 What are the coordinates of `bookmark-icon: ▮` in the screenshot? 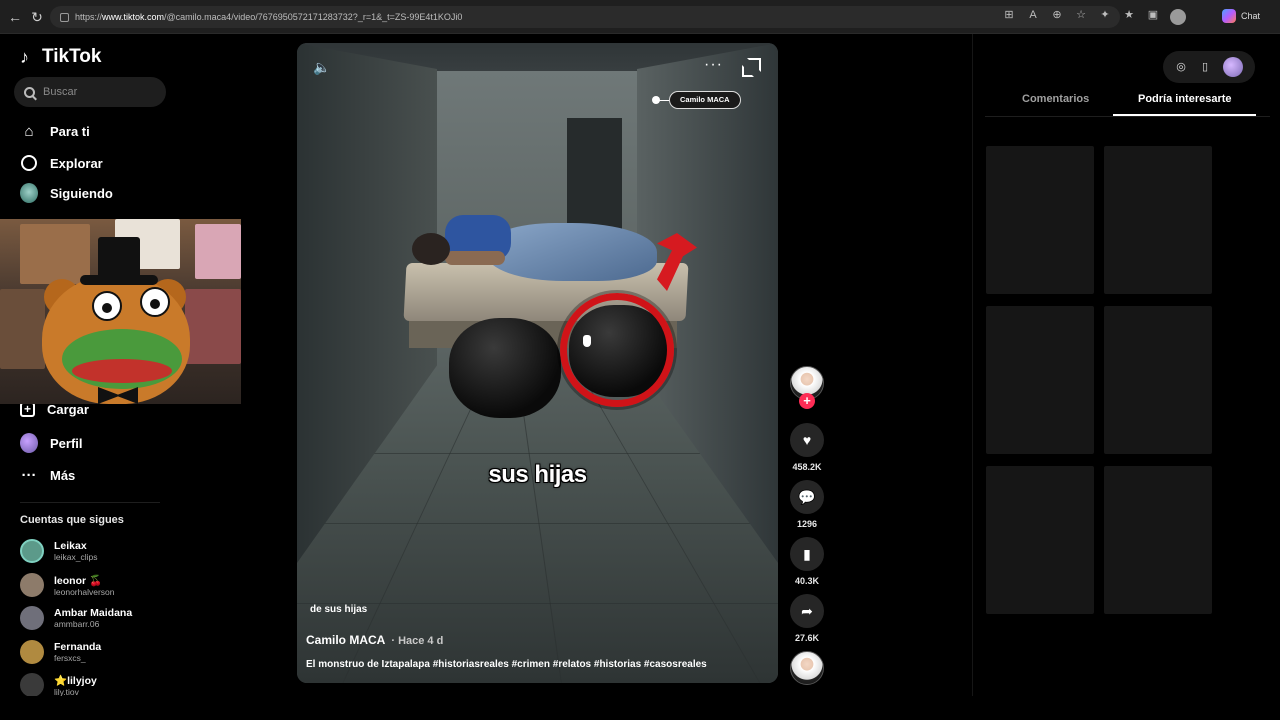 It's located at (807, 553).